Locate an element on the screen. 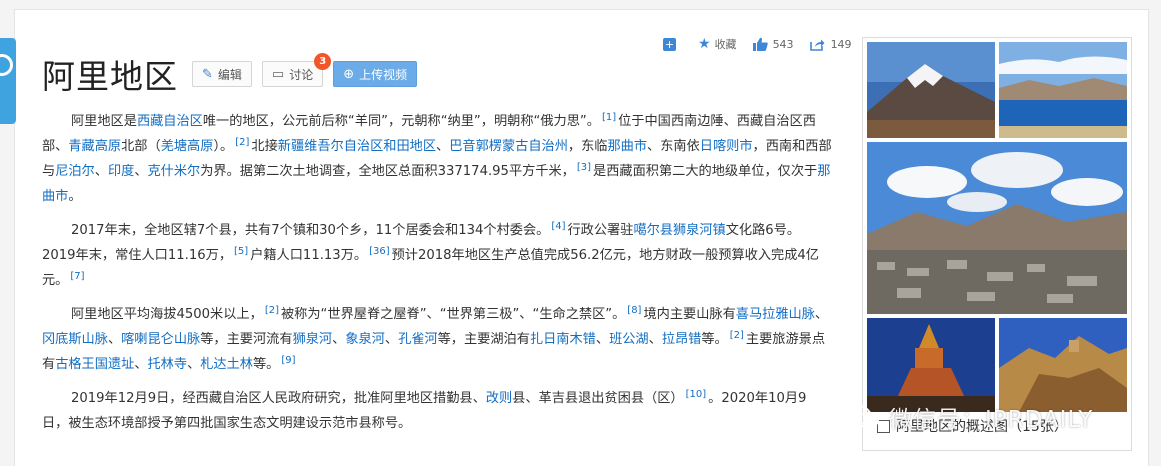 Image resolution: width=1161 pixels, height=466 pixels. like-button: 543 is located at coordinates (773, 44).